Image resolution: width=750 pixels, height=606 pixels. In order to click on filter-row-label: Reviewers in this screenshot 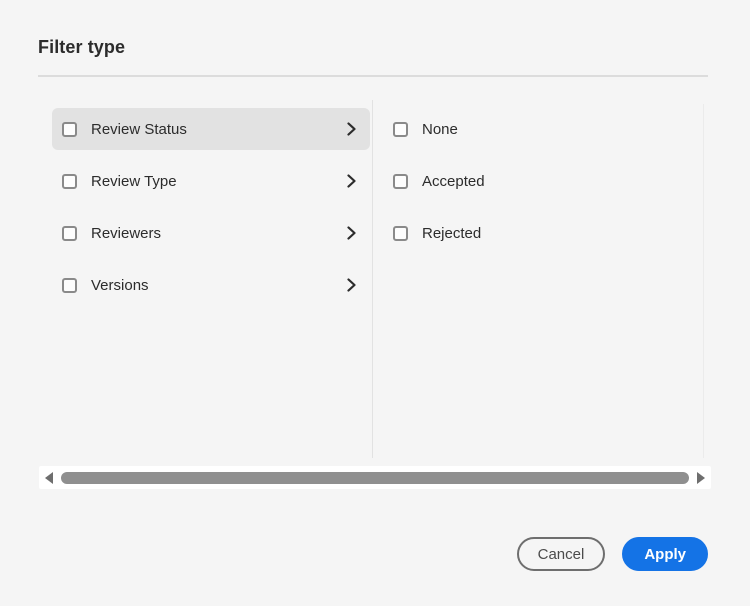, I will do `click(126, 233)`.